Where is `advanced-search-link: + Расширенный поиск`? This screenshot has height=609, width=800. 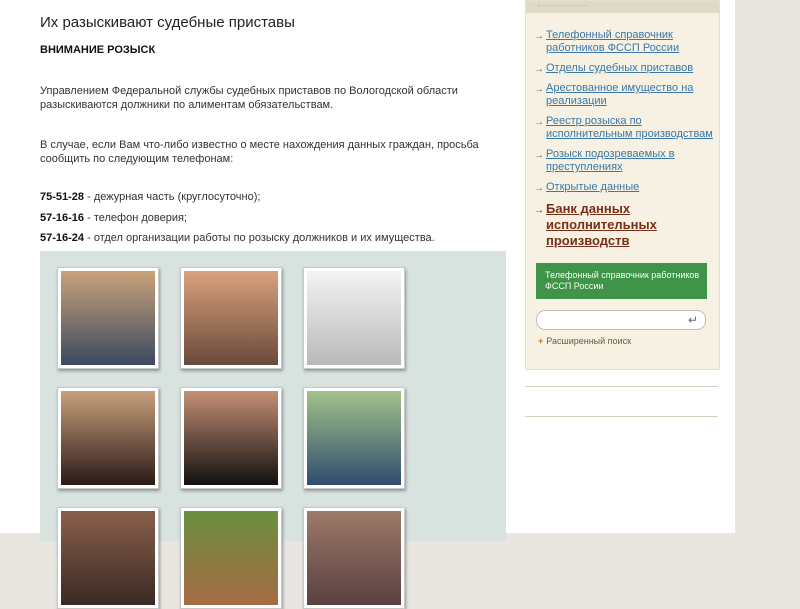
advanced-search-link: + Расширенный поиск is located at coordinates (584, 341).